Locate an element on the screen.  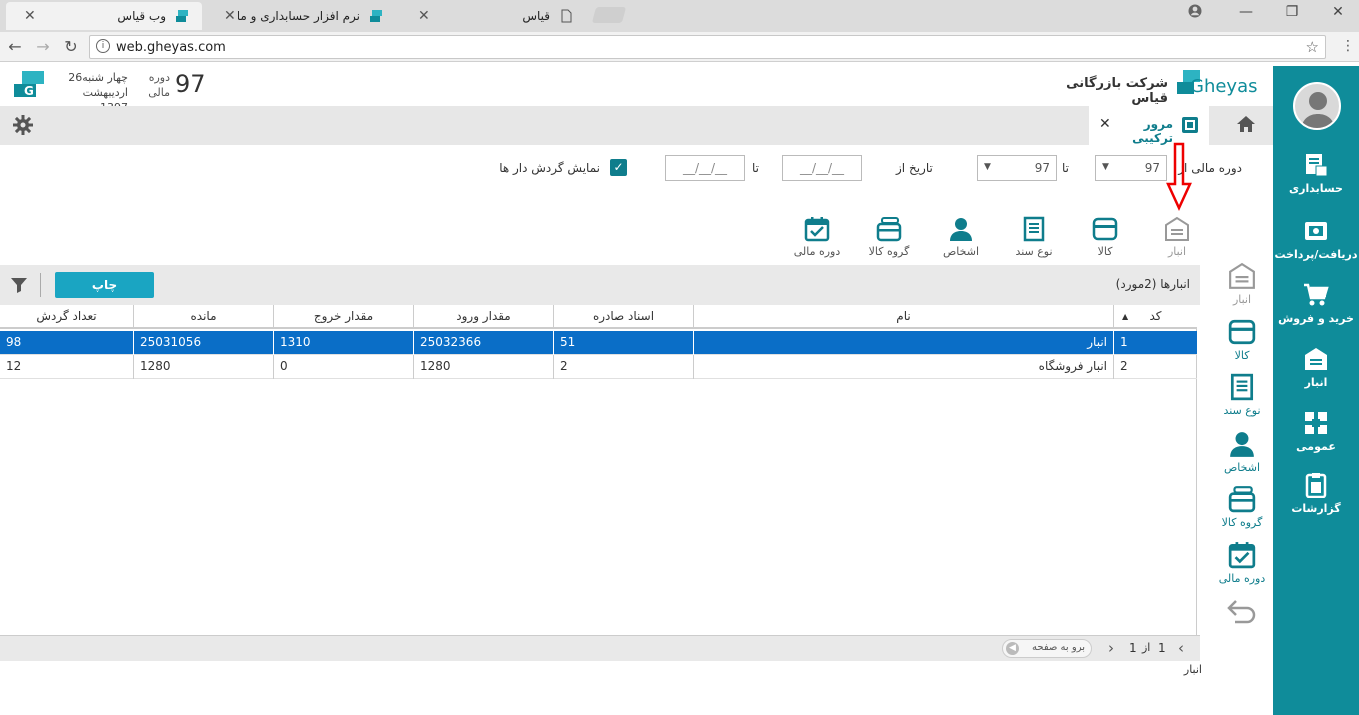
sidebar-item-accounting: حسابداری is located at coordinates (1316, 173).